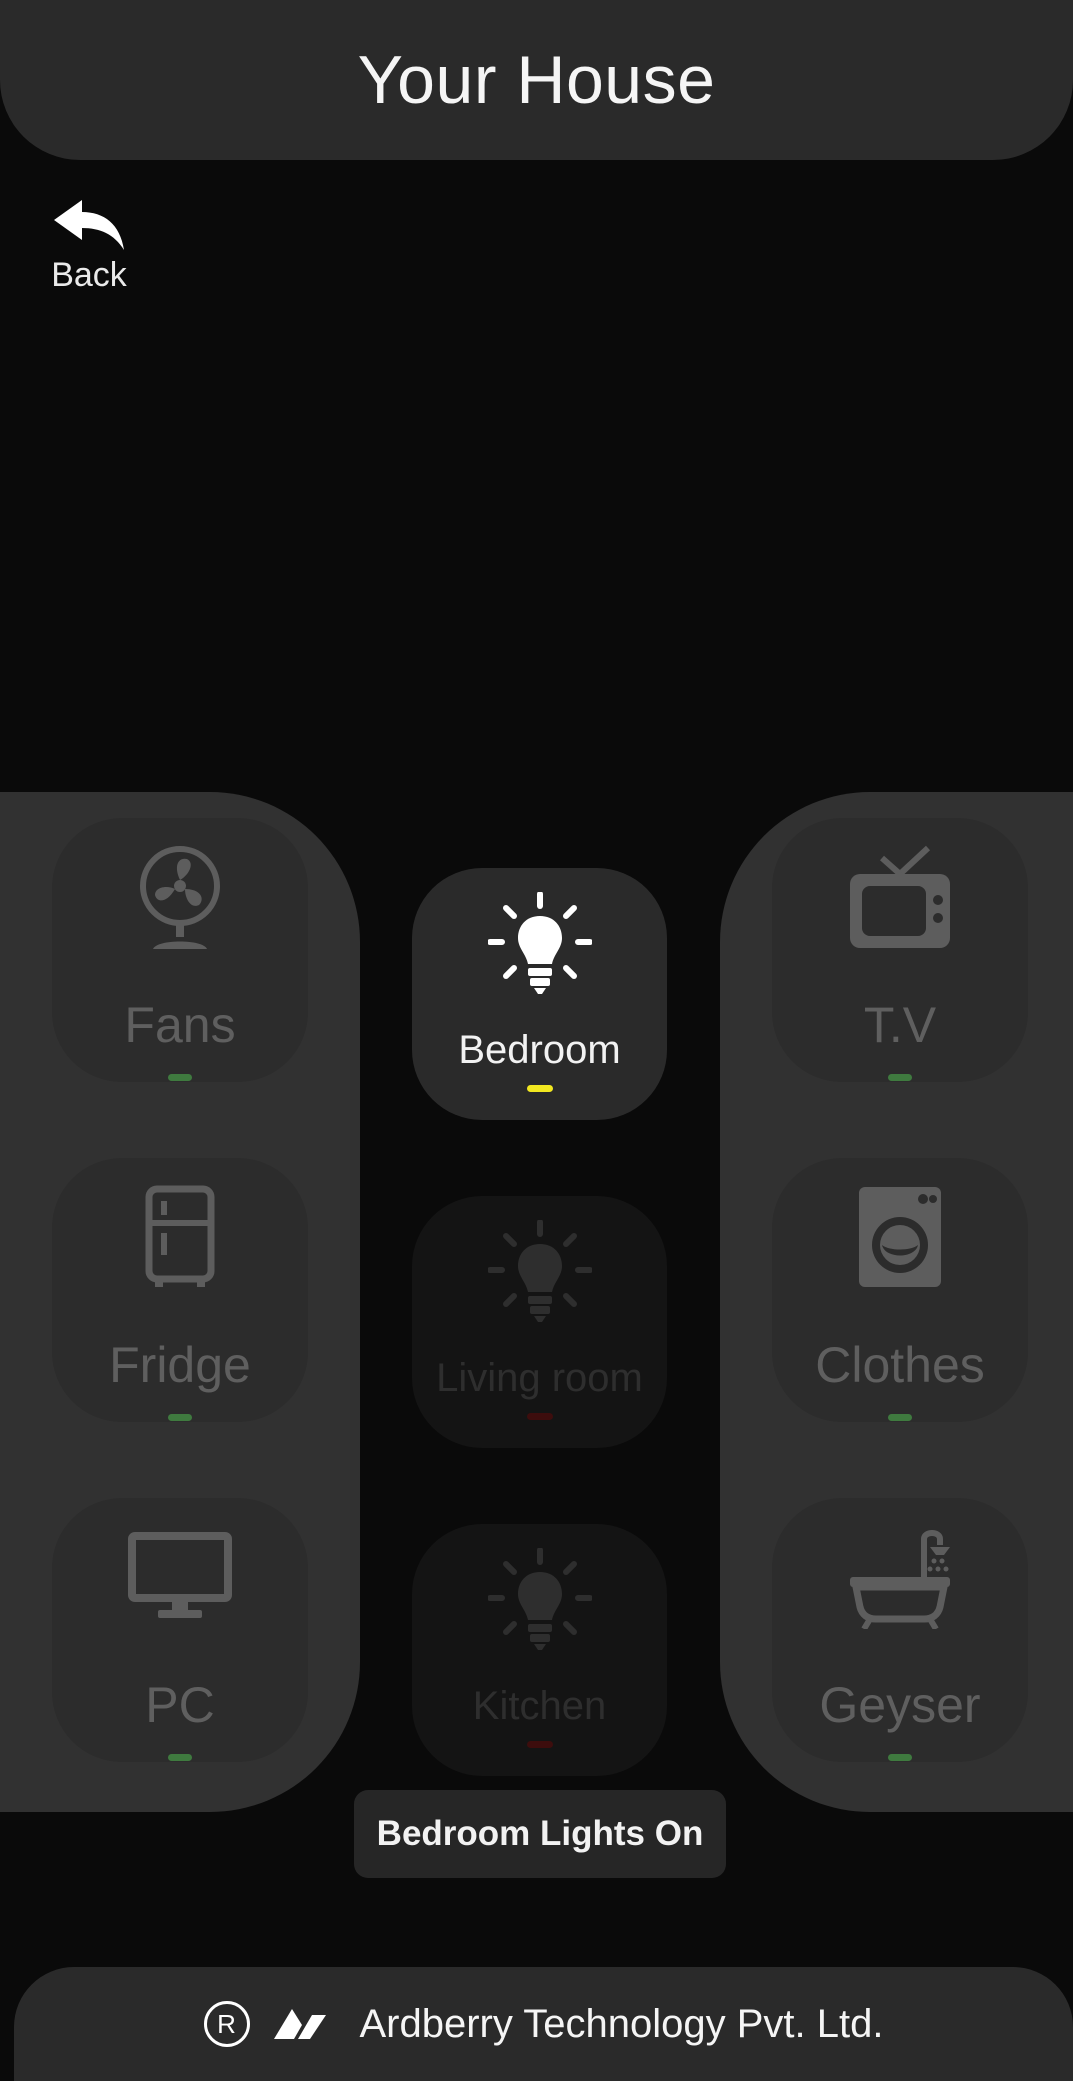  I want to click on footer-bar: R Ardberry Technology Pvt. Ltd., so click(543, 2024).